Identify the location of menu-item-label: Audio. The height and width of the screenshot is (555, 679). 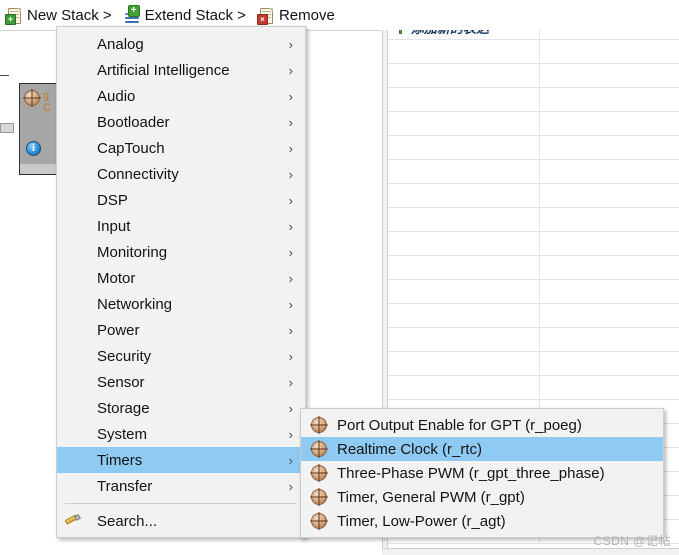
(116, 96).